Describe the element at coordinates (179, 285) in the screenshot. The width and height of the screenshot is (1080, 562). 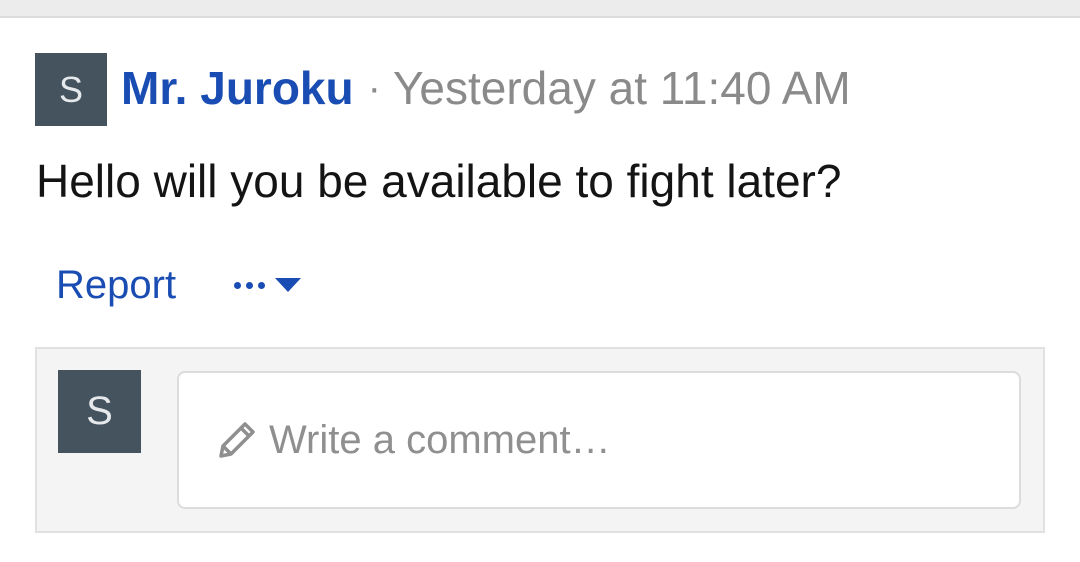
I see `post-actions: Report` at that location.